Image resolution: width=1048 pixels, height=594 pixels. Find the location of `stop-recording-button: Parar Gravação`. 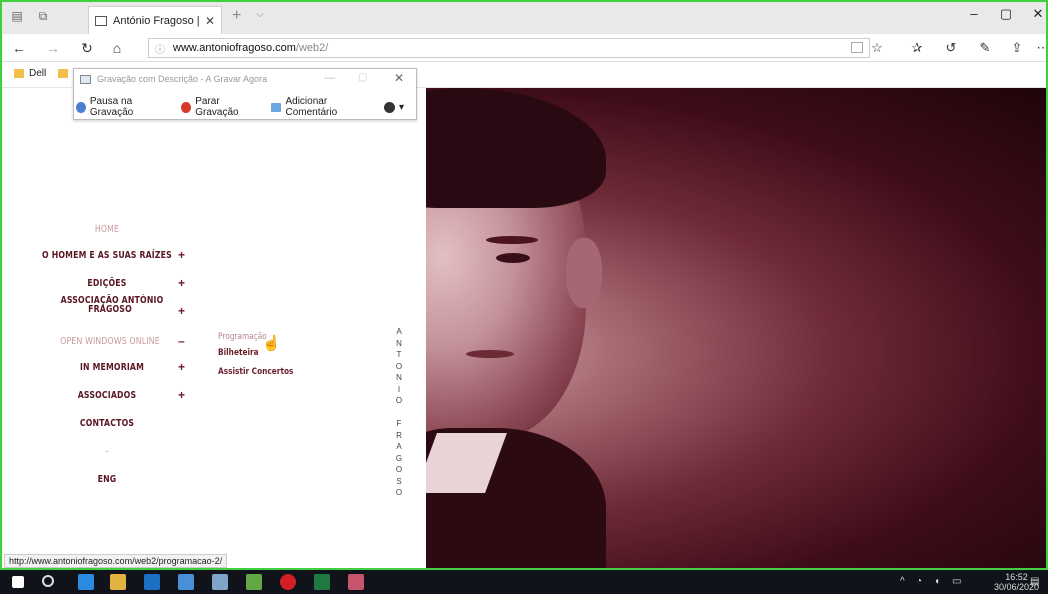

stop-recording-button: Parar Gravação is located at coordinates (219, 107).